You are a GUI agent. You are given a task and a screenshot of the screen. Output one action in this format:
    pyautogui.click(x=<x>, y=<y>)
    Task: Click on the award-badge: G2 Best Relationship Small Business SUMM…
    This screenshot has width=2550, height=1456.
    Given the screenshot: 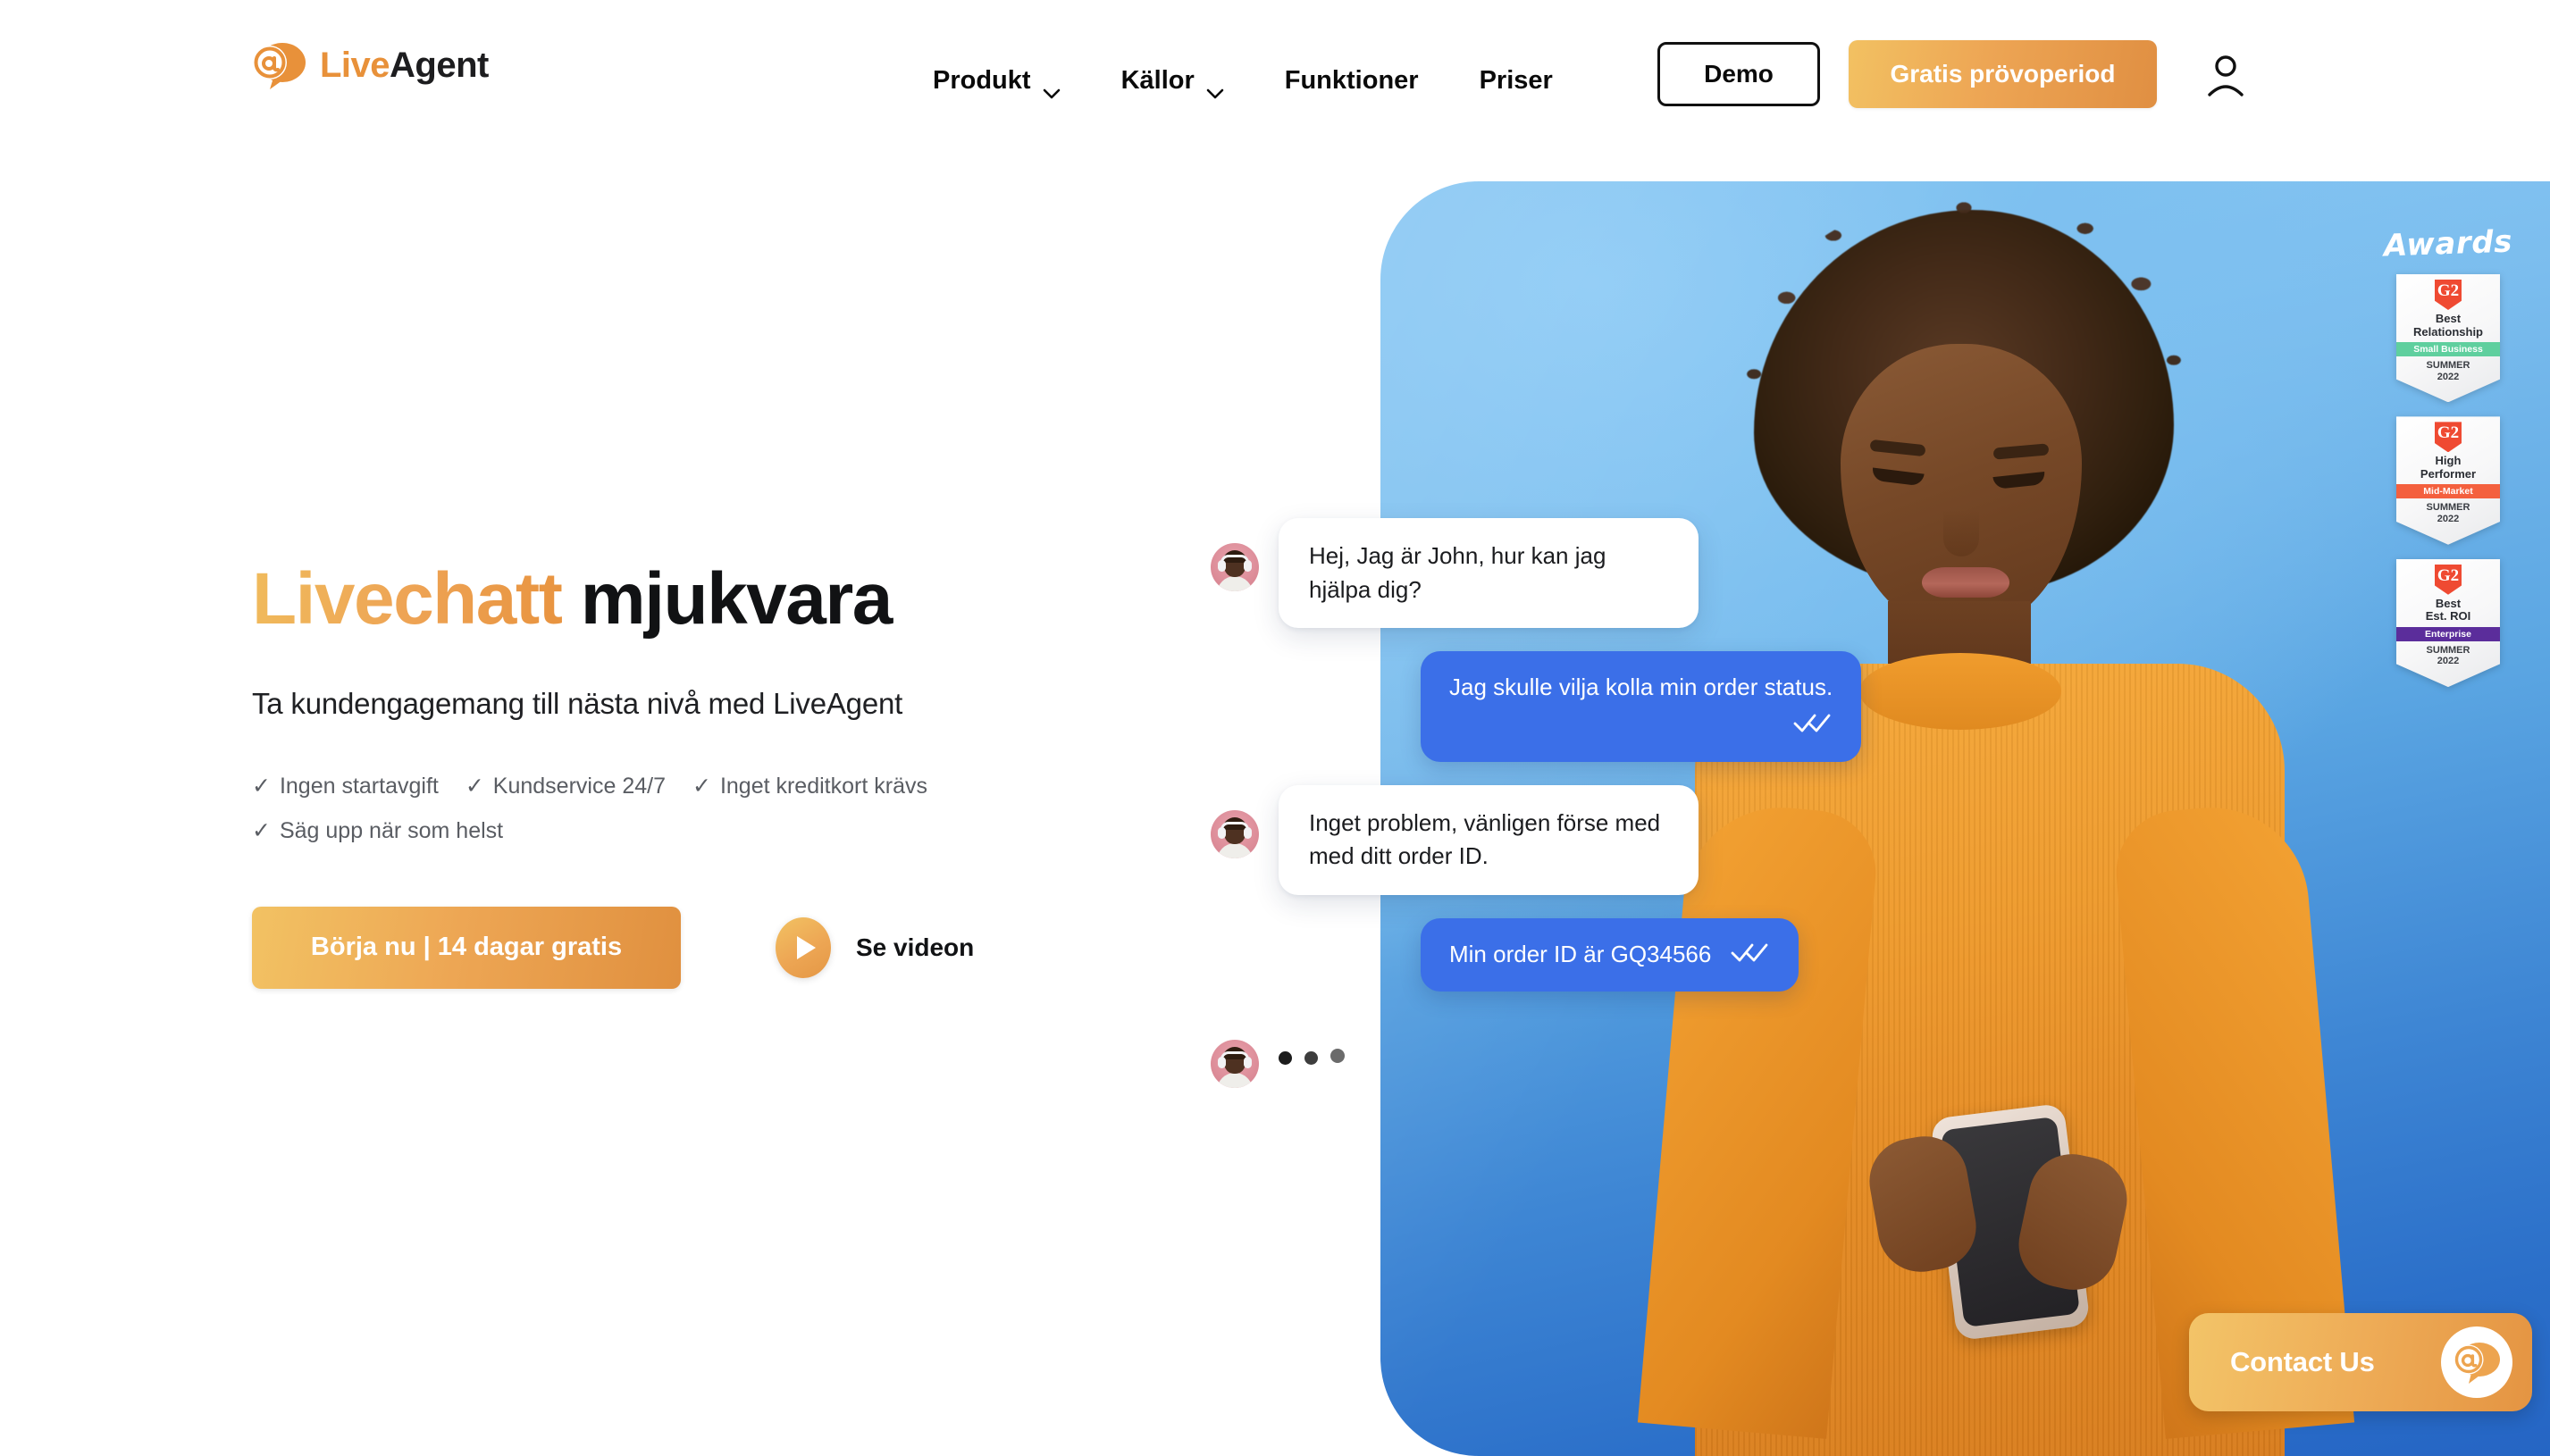 What is the action you would take?
    pyautogui.click(x=2448, y=338)
    